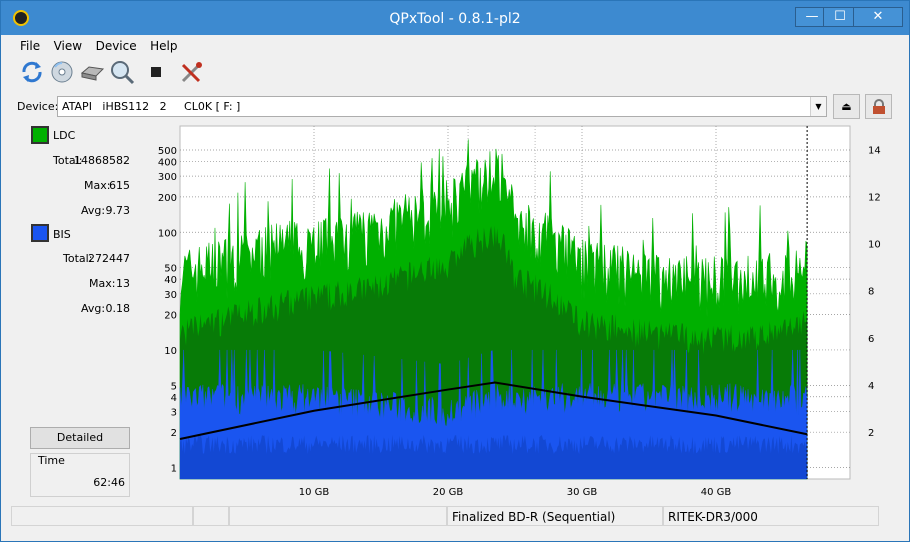 The width and height of the screenshot is (910, 542). I want to click on ldc-total-value: 14868582, so click(102, 160).